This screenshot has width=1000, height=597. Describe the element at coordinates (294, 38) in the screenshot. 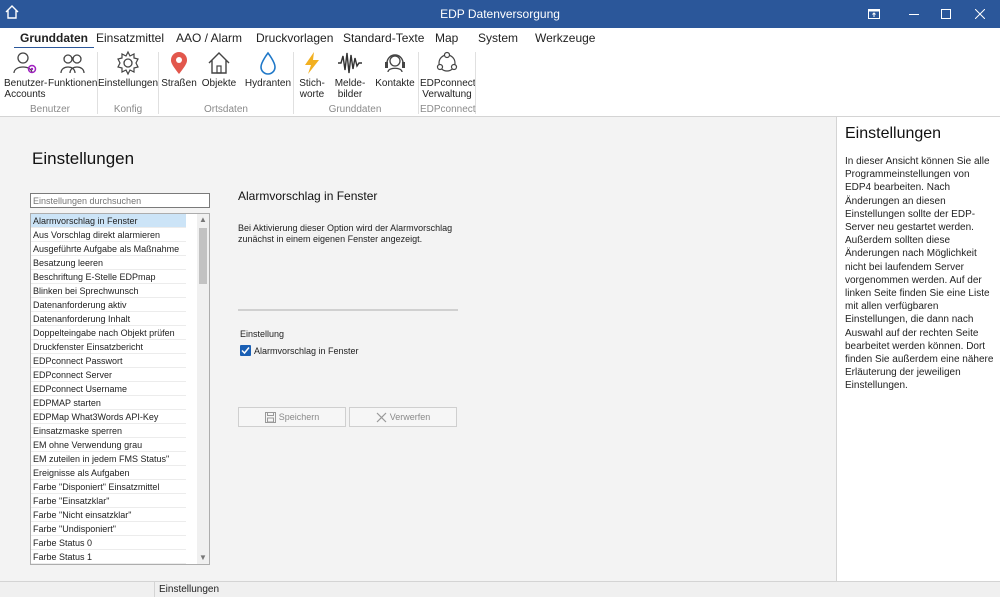

I see `tab-druckvorlagen: Druckvorlagen` at that location.